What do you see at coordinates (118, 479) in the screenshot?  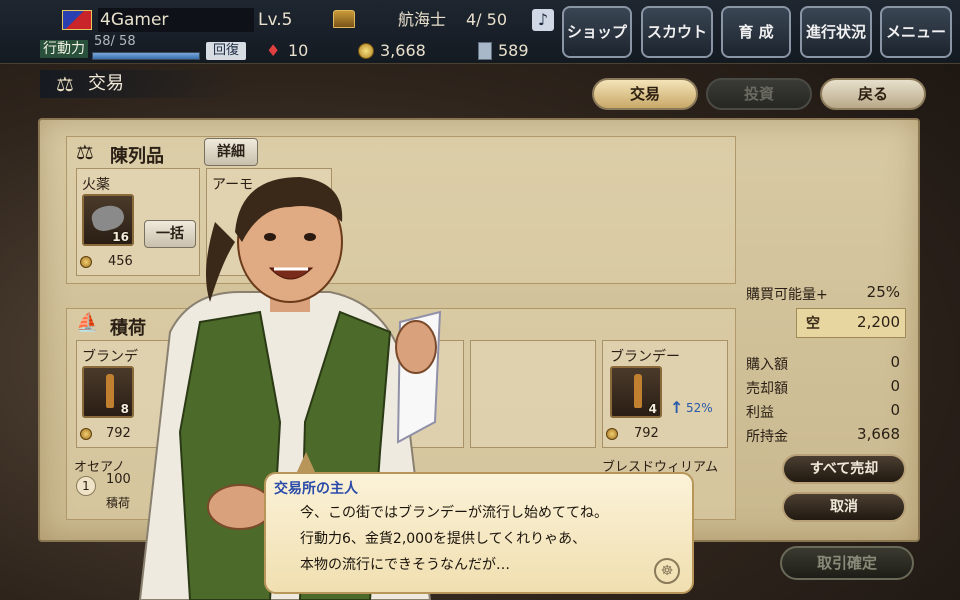 I see `ship-cargo-value: 100` at bounding box center [118, 479].